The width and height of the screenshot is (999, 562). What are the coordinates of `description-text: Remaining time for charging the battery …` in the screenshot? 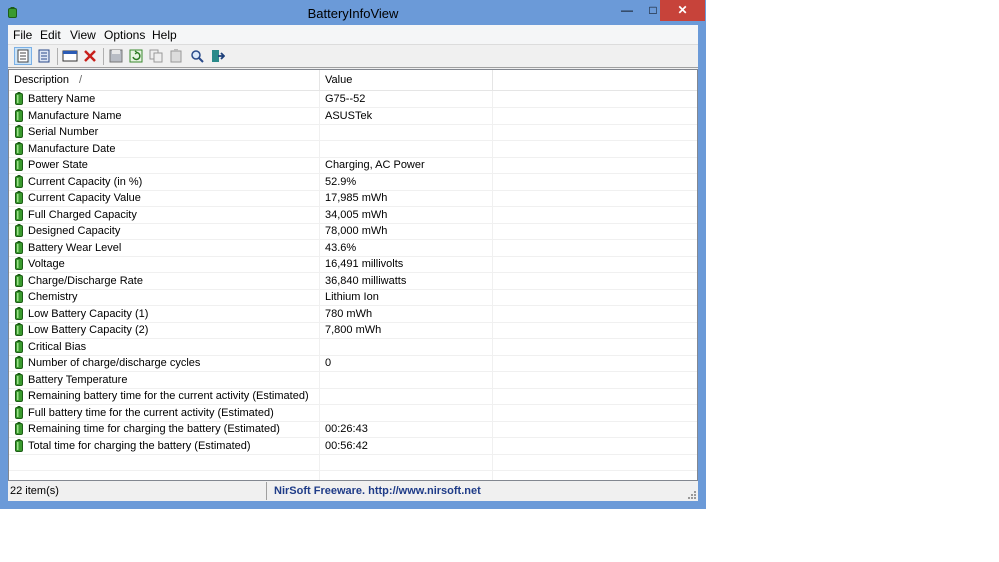 It's located at (154, 429).